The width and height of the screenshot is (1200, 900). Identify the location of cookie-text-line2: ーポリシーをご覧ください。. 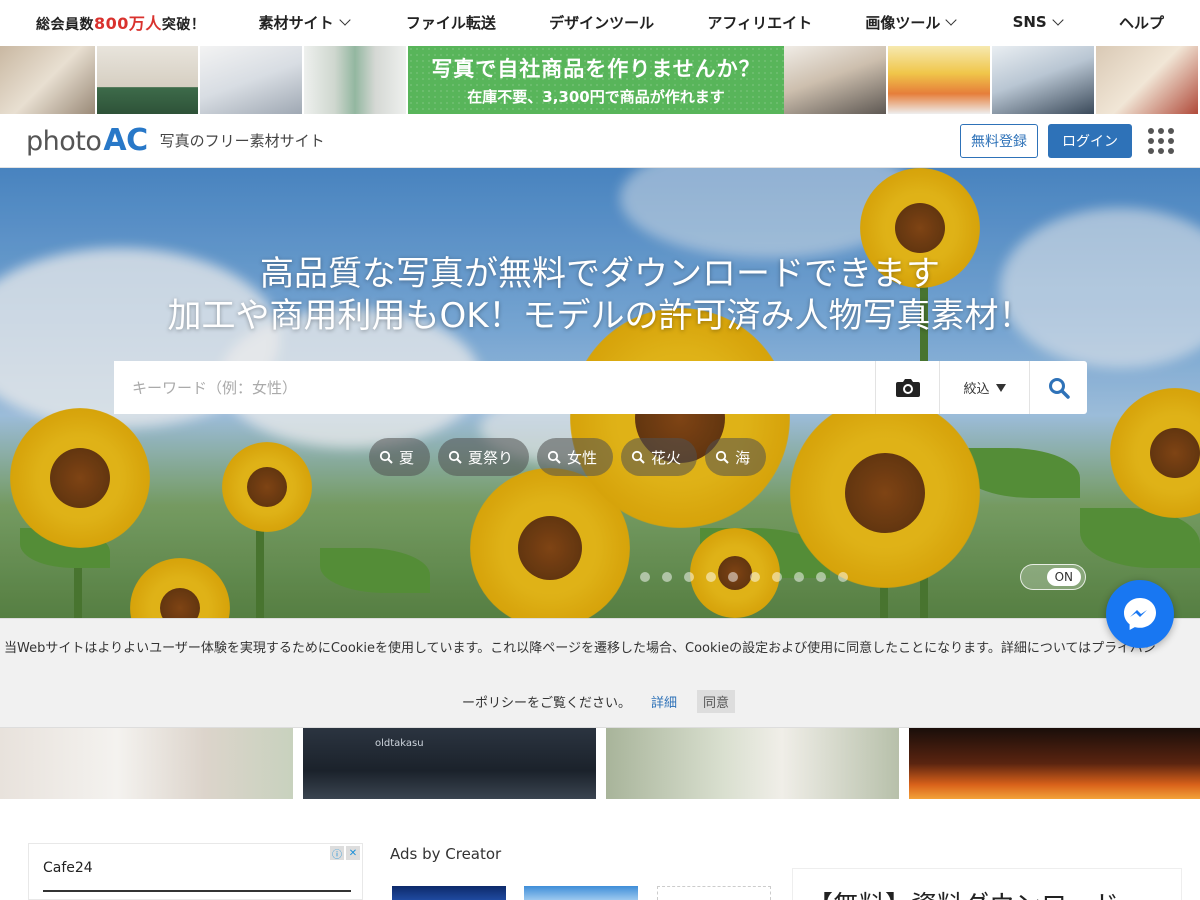
(547, 703).